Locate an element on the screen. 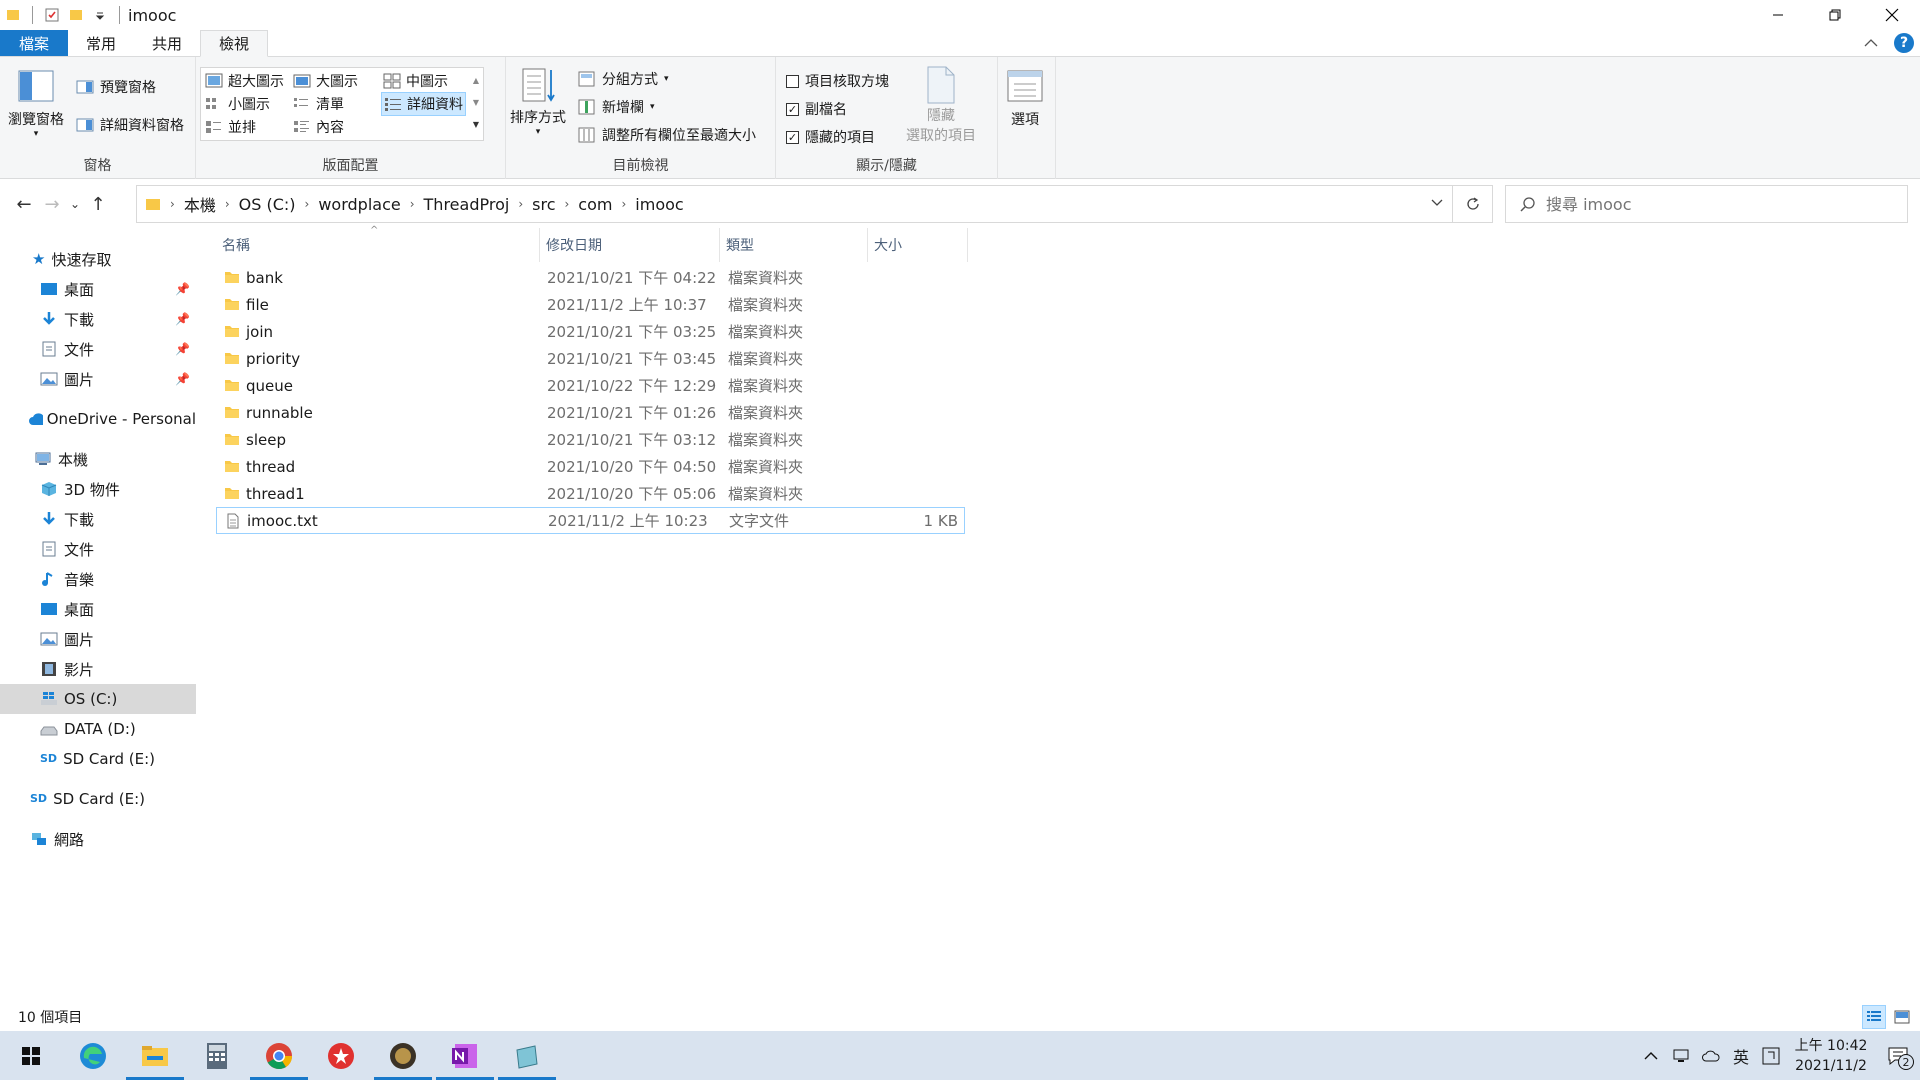 Image resolution: width=1920 pixels, height=1080 pixels. nav-downloads: 下載 is located at coordinates (98, 519).